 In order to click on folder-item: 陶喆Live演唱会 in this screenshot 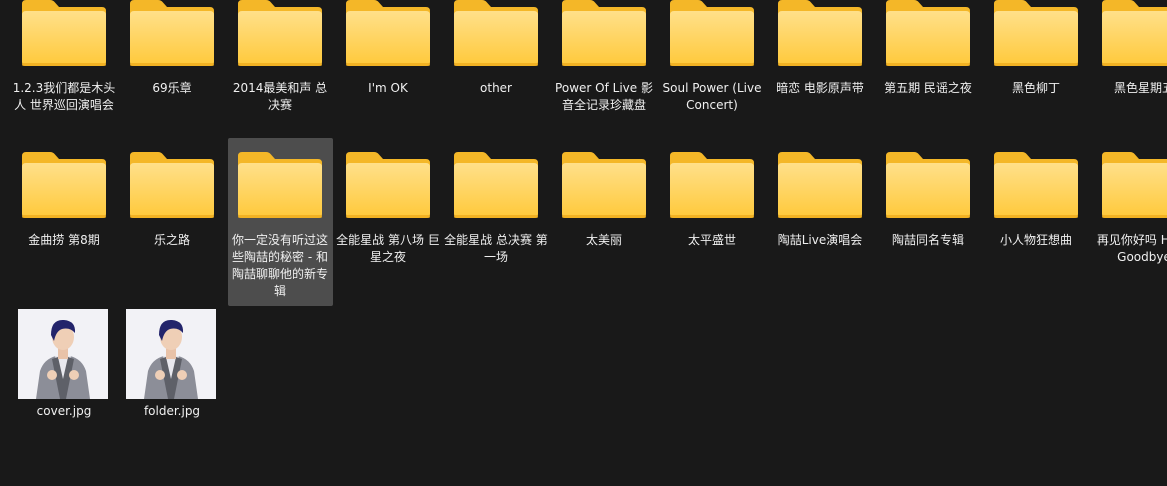, I will do `click(826, 208)`.